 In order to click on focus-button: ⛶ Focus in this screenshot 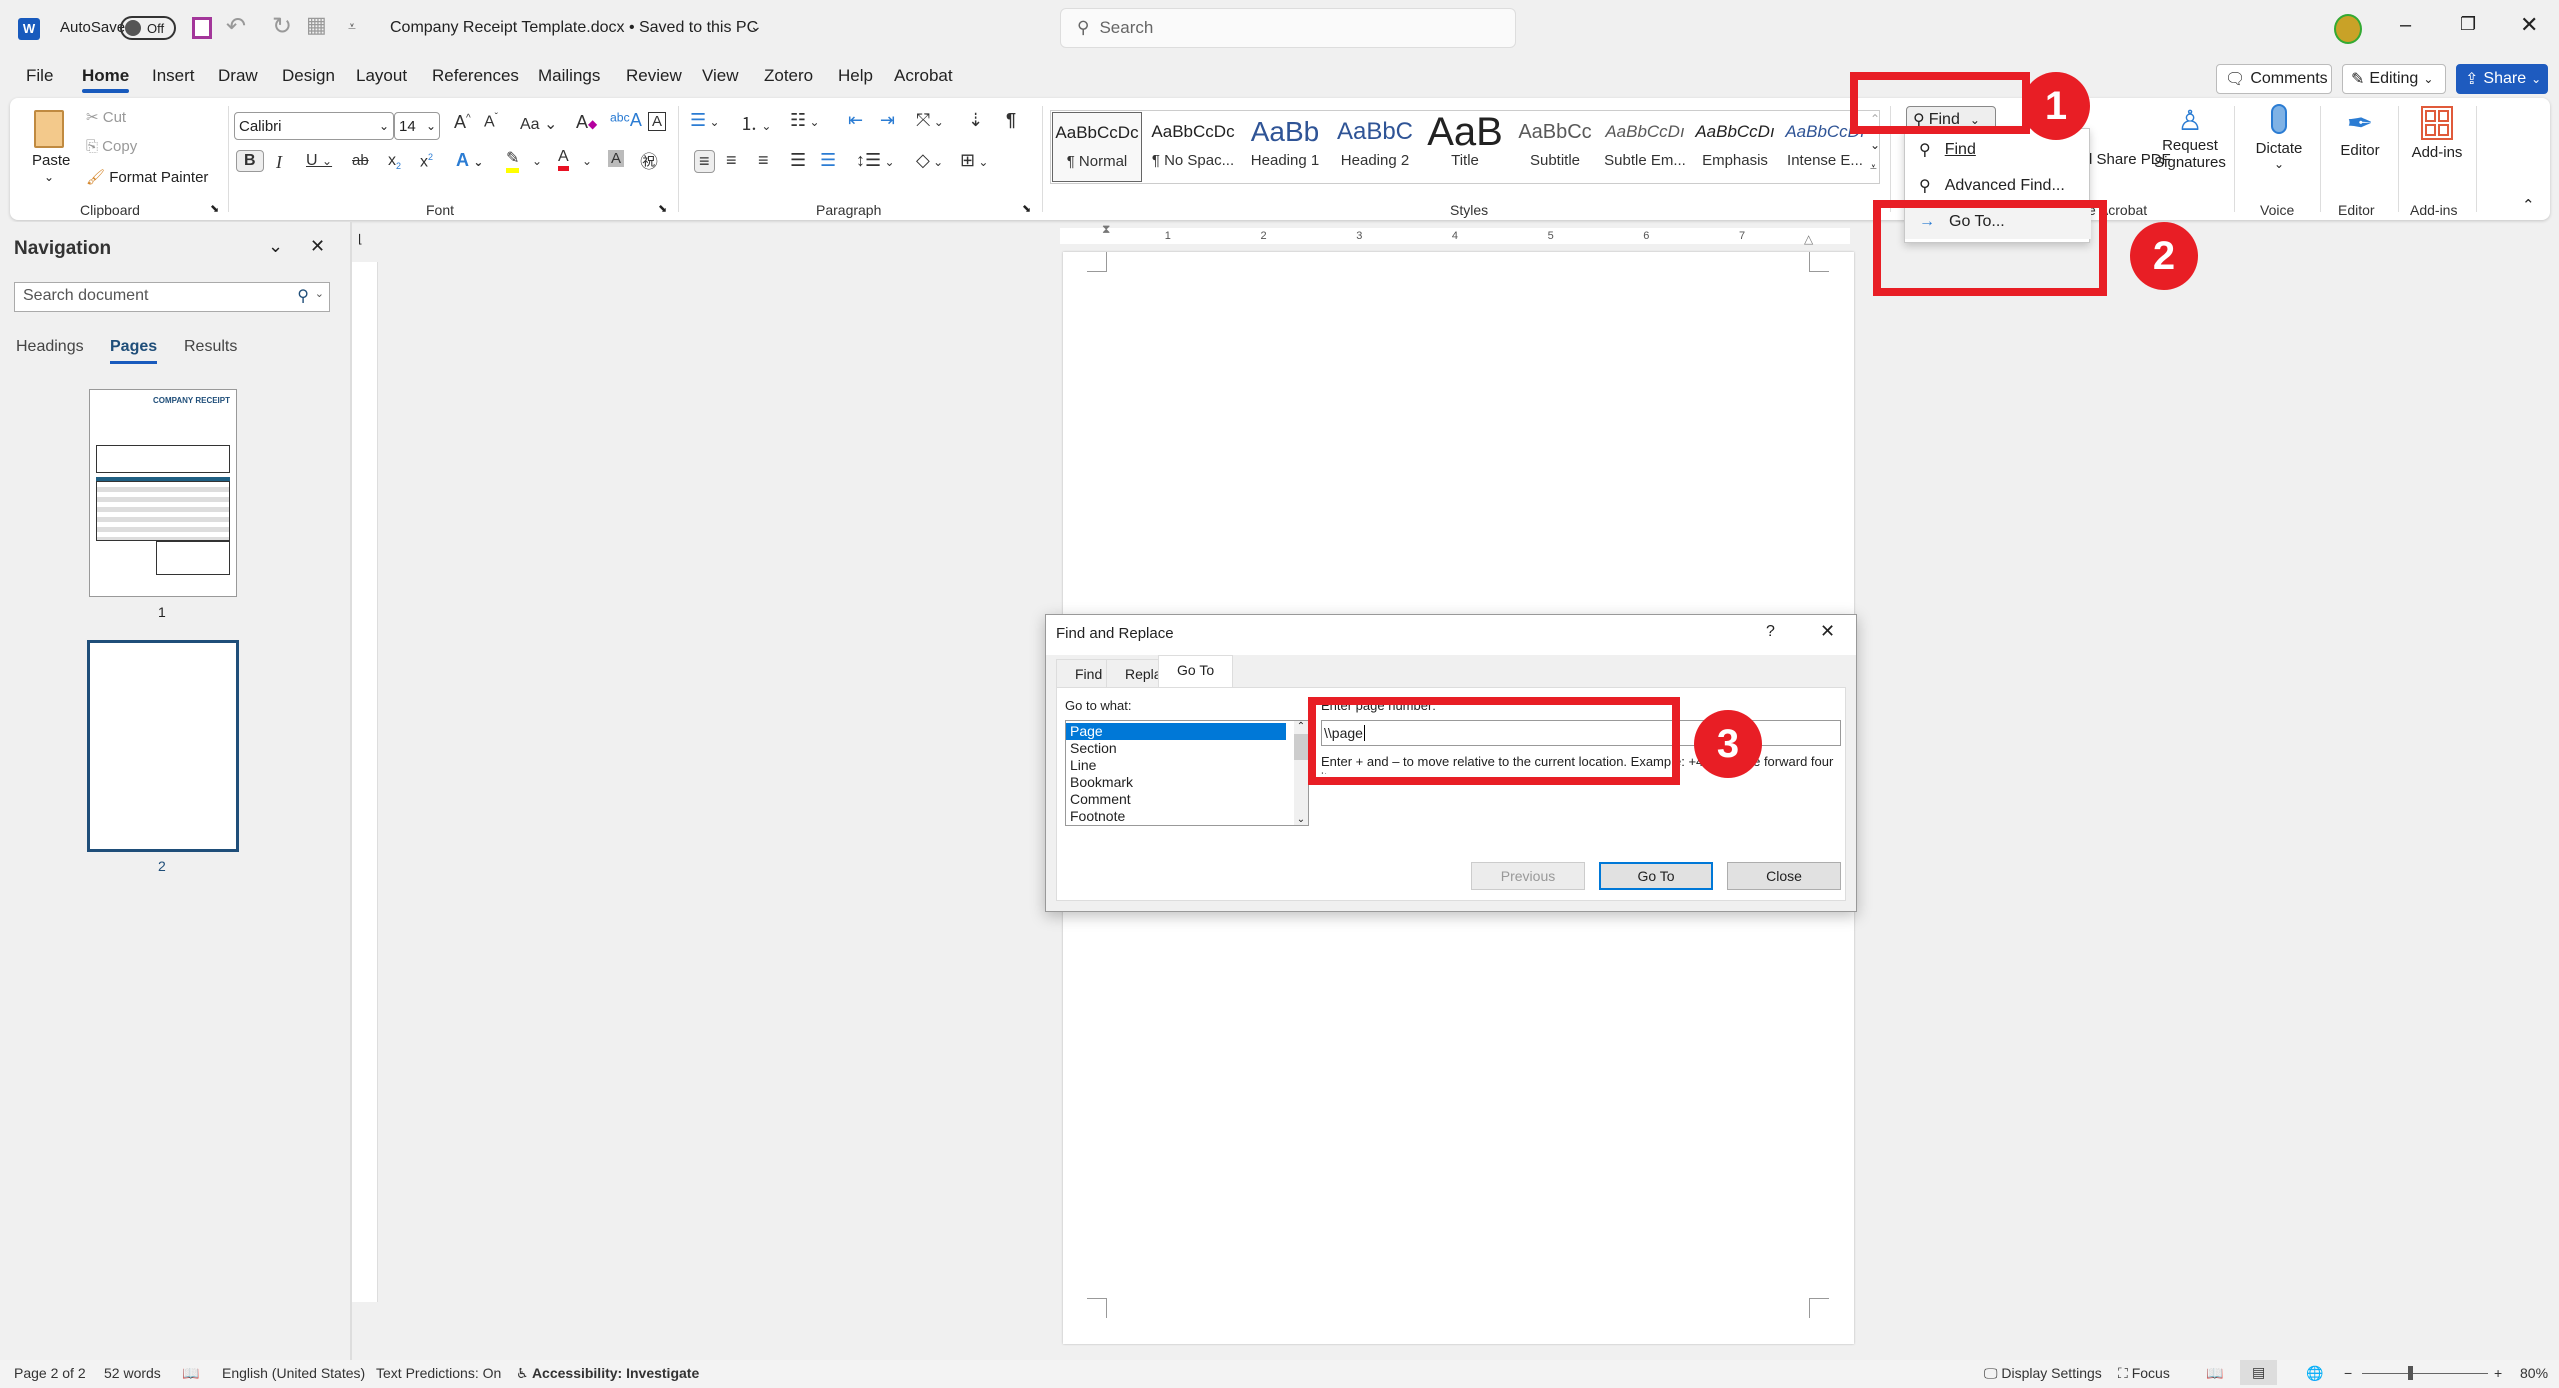, I will do `click(2144, 1373)`.